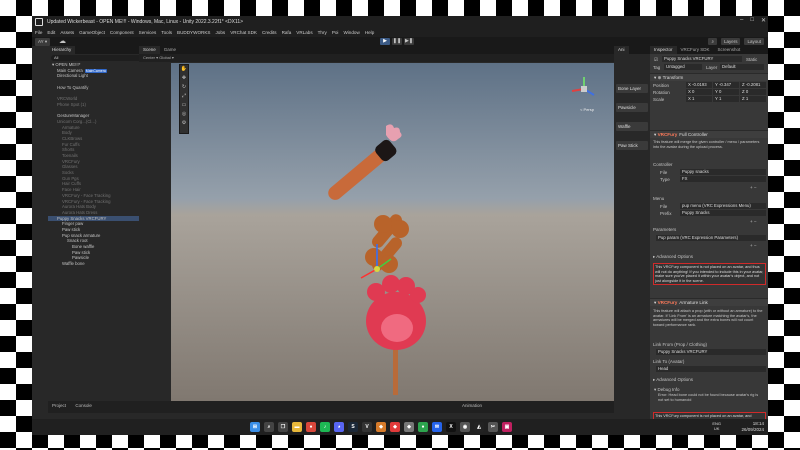  What do you see at coordinates (322, 32) in the screenshot?
I see `menu-item: Thry` at bounding box center [322, 32].